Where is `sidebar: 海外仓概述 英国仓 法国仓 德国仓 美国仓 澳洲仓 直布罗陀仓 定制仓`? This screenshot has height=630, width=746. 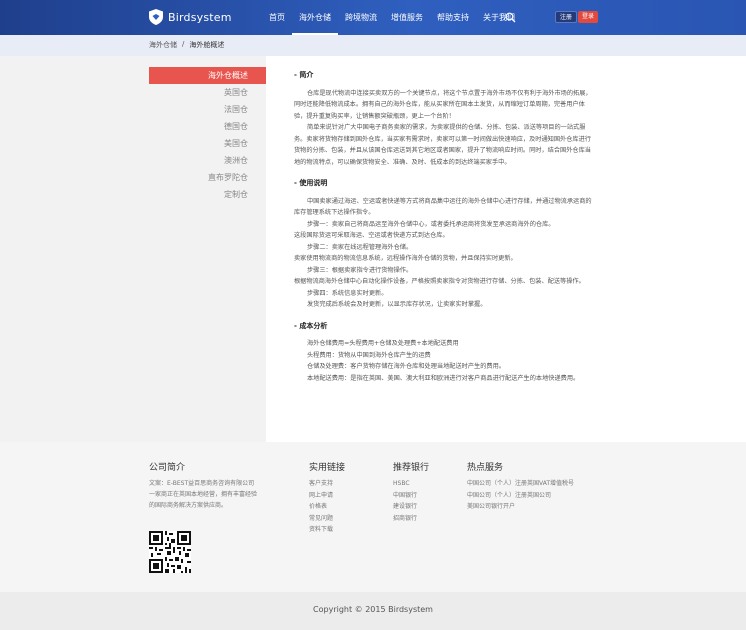
sidebar: 海外仓概述 英国仓 法国仓 德国仓 美国仓 澳洲仓 直布罗陀仓 定制仓 is located at coordinates (207, 135).